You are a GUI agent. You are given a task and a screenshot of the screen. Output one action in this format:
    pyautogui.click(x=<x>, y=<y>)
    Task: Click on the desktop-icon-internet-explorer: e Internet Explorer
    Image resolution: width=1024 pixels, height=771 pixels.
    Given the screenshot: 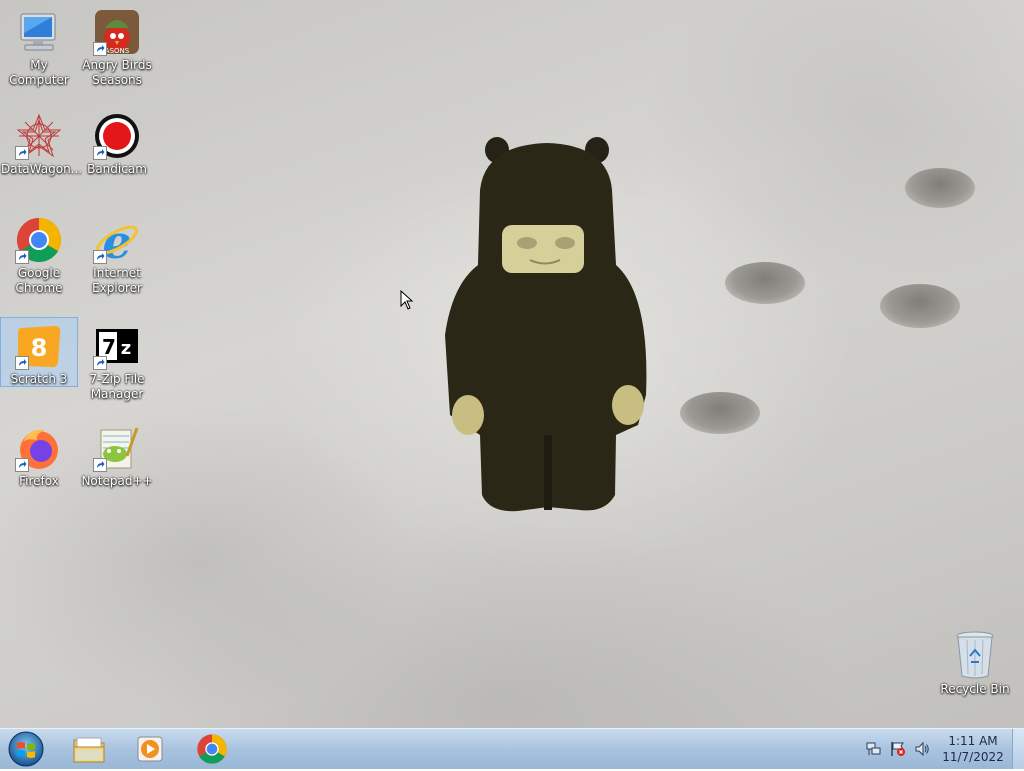 What is the action you would take?
    pyautogui.click(x=117, y=262)
    